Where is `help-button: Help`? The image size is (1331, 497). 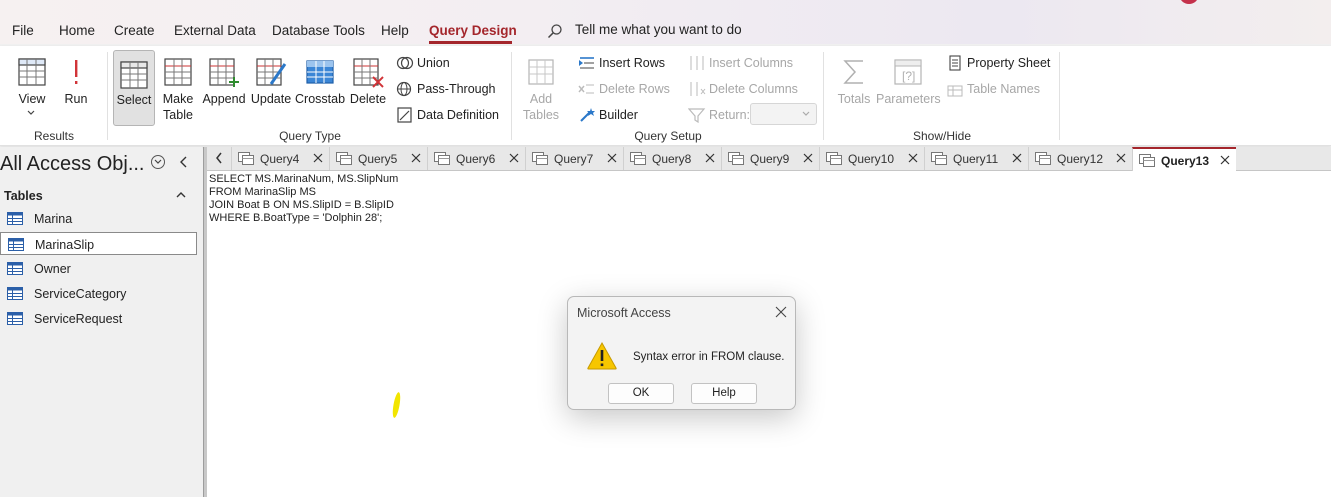 help-button: Help is located at coordinates (724, 393).